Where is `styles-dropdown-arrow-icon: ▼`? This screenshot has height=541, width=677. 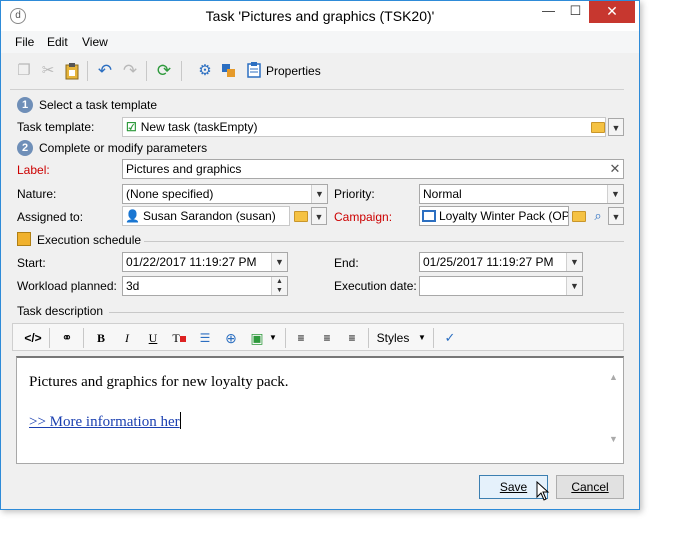 styles-dropdown-arrow-icon: ▼ is located at coordinates (422, 338).